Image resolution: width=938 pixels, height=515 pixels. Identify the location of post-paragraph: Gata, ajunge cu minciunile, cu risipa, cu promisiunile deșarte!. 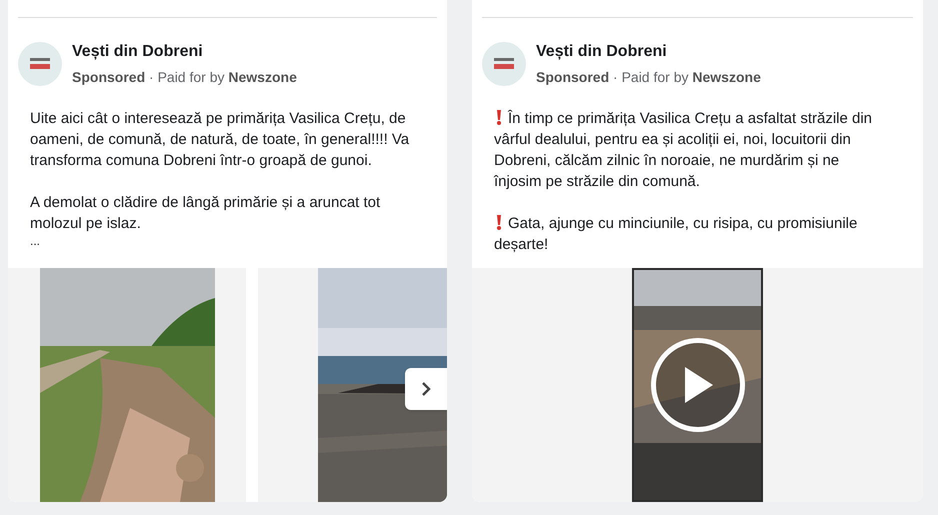
(676, 234).